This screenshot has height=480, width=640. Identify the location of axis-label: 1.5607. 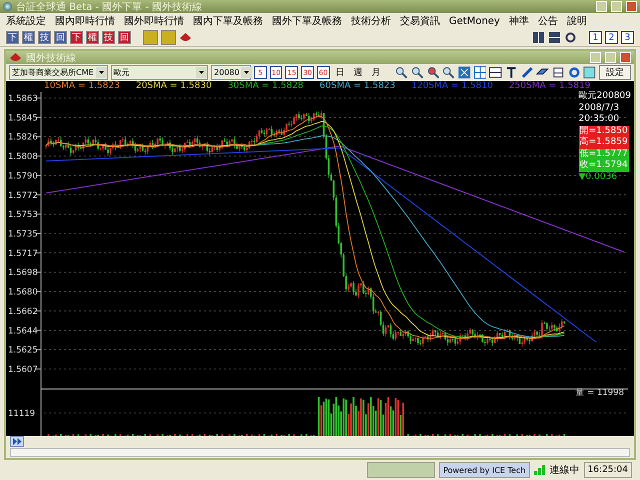
(23, 370).